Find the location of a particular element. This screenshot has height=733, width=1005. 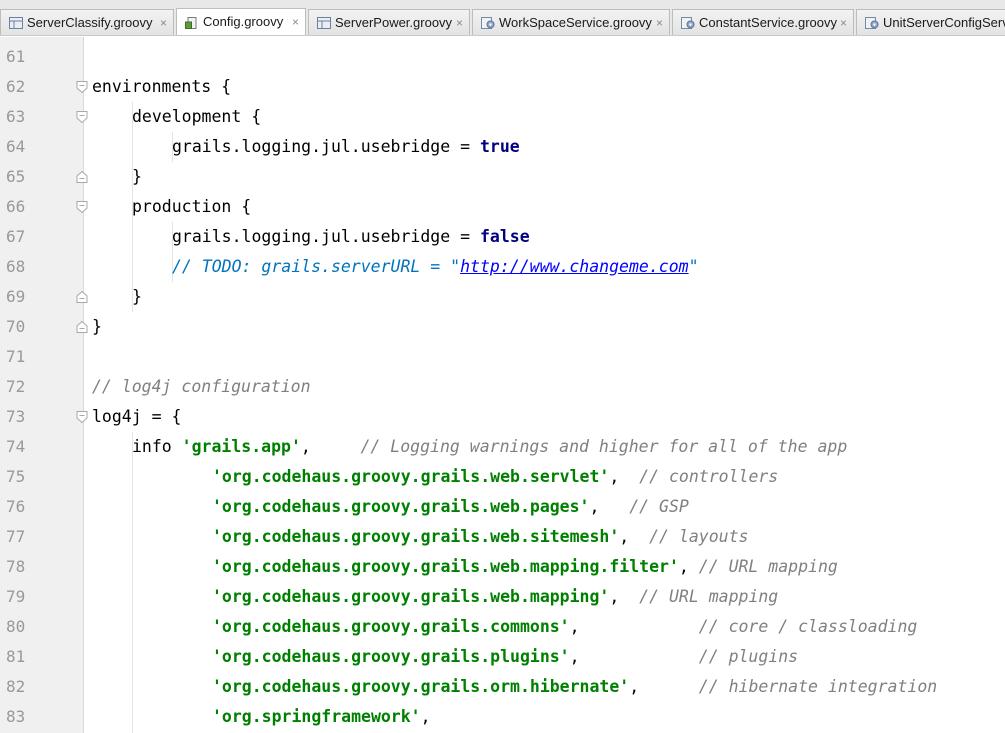

config-file-icon is located at coordinates (191, 23).